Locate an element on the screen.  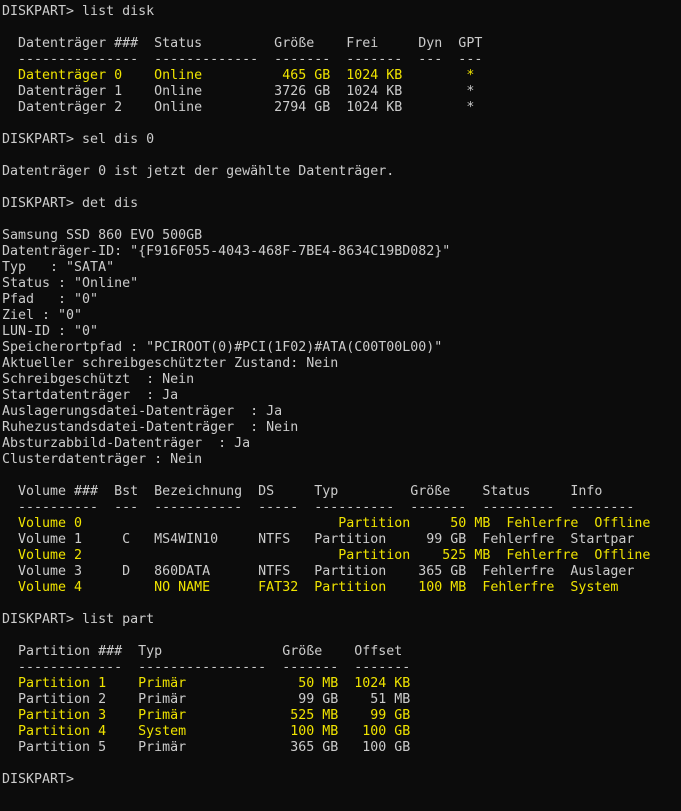
terminal-line: Pfad : "0" is located at coordinates (50, 299).